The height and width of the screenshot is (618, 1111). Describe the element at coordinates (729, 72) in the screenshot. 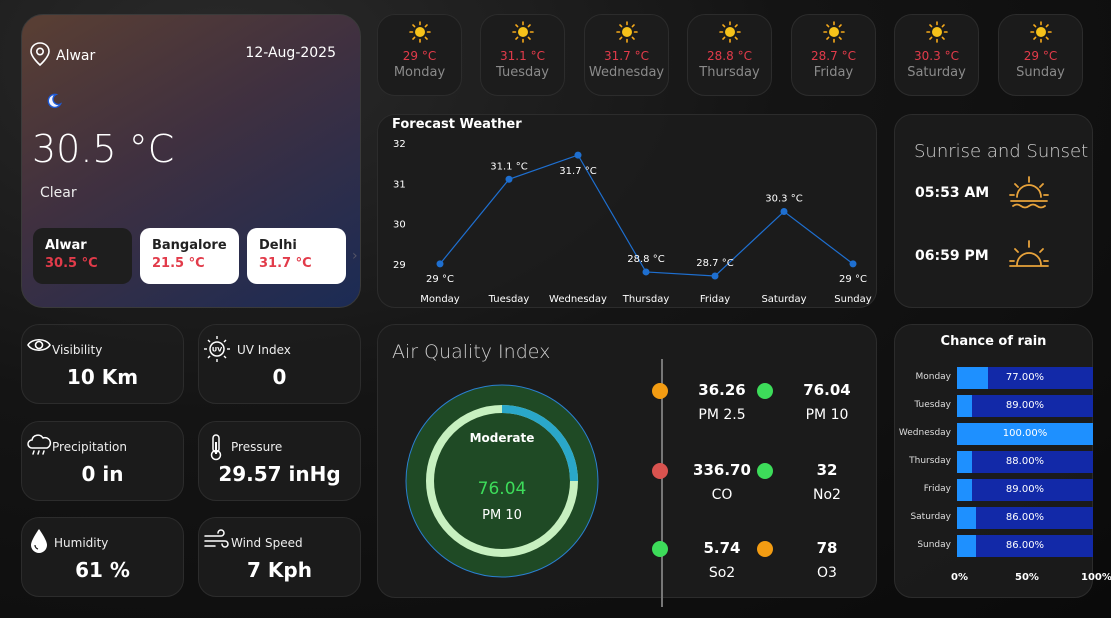

I see `day-name: Thursday` at that location.